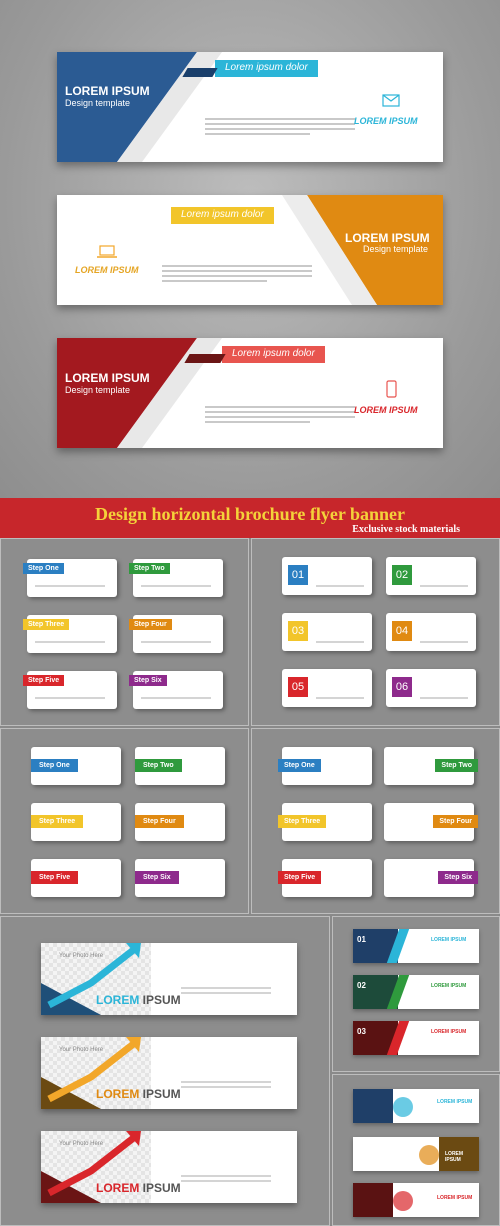 The width and height of the screenshot is (500, 1226). I want to click on number-card: 02, so click(431, 576).